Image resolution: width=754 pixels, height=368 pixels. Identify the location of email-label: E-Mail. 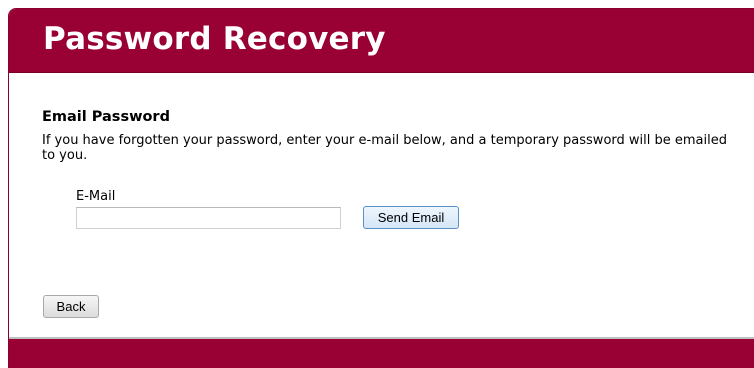
(96, 196).